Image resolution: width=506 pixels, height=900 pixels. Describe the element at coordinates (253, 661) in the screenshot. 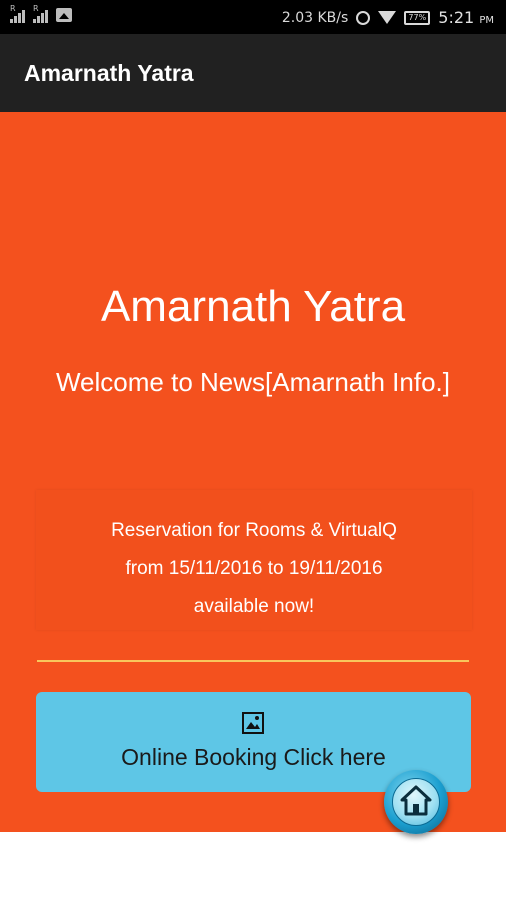

I see `divider` at that location.